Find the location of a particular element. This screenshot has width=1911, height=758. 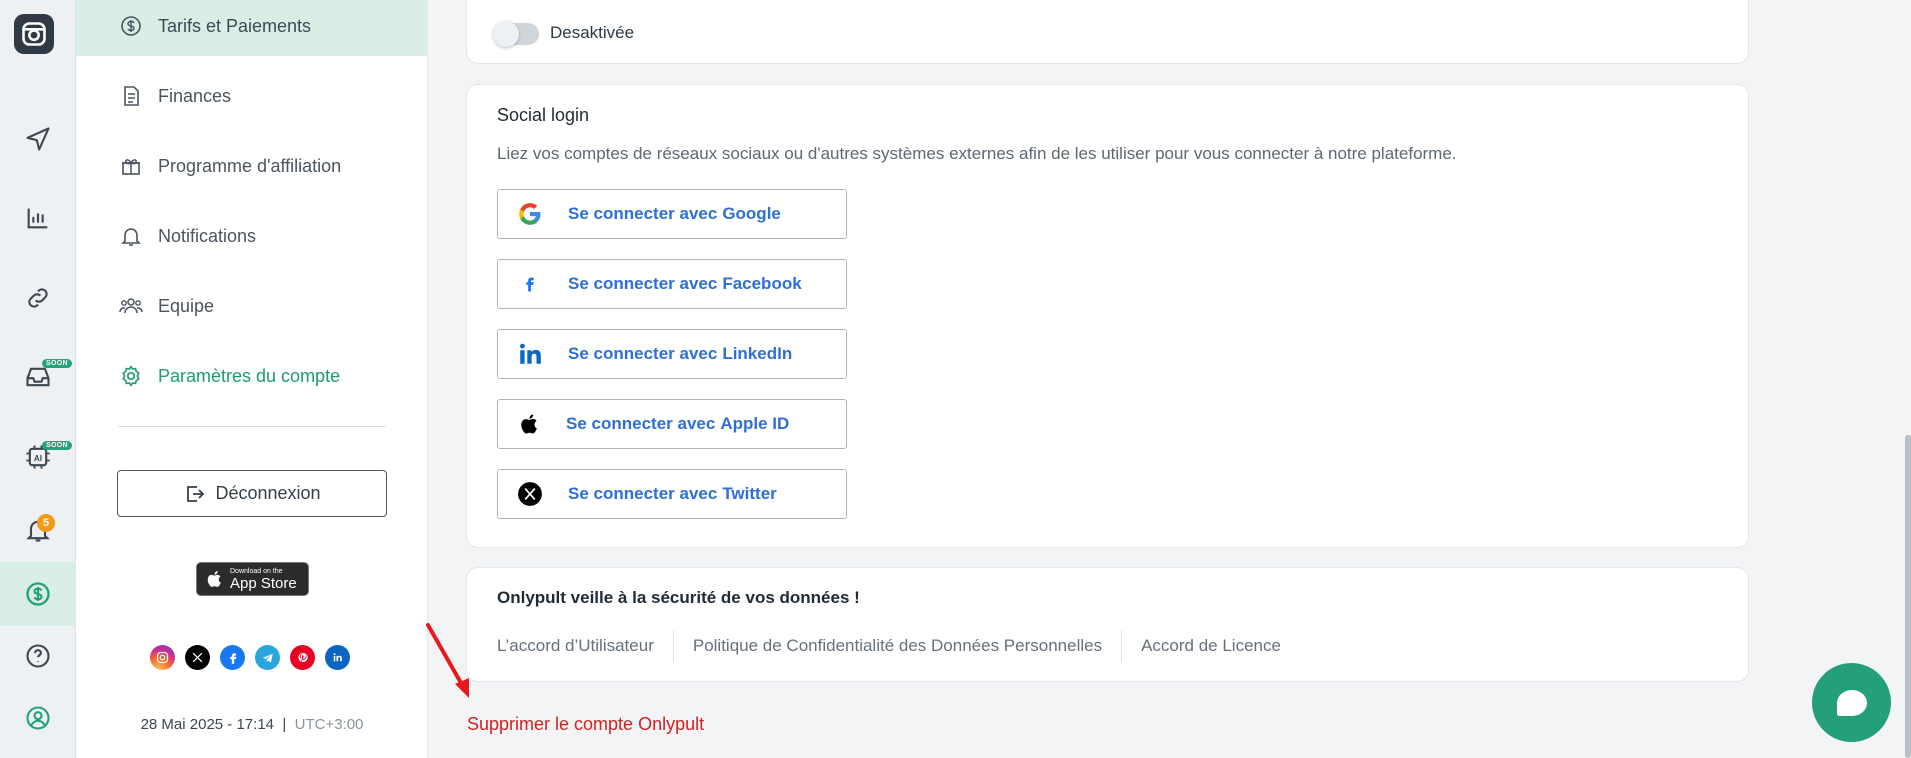

connect-linkedin-button: Se connecter avec LinkedIn is located at coordinates (672, 354).